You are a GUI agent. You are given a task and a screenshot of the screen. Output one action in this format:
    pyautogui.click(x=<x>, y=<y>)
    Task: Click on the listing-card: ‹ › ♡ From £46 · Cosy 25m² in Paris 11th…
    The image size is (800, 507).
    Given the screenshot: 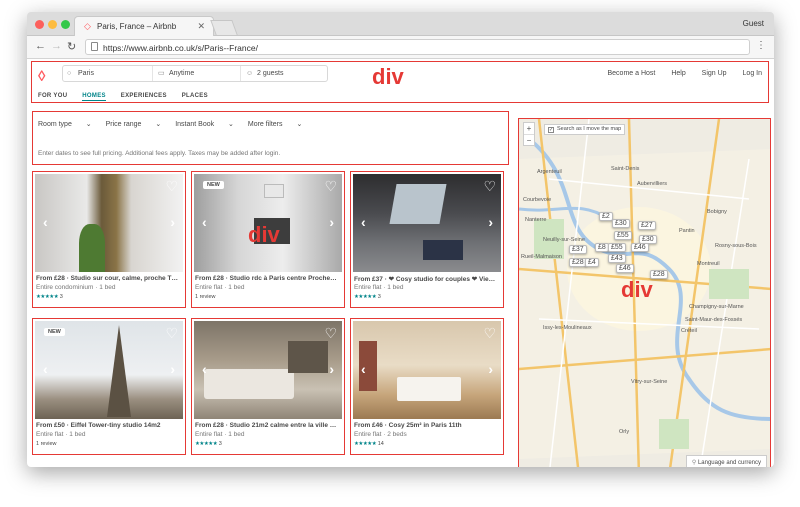 What is the action you would take?
    pyautogui.click(x=427, y=386)
    